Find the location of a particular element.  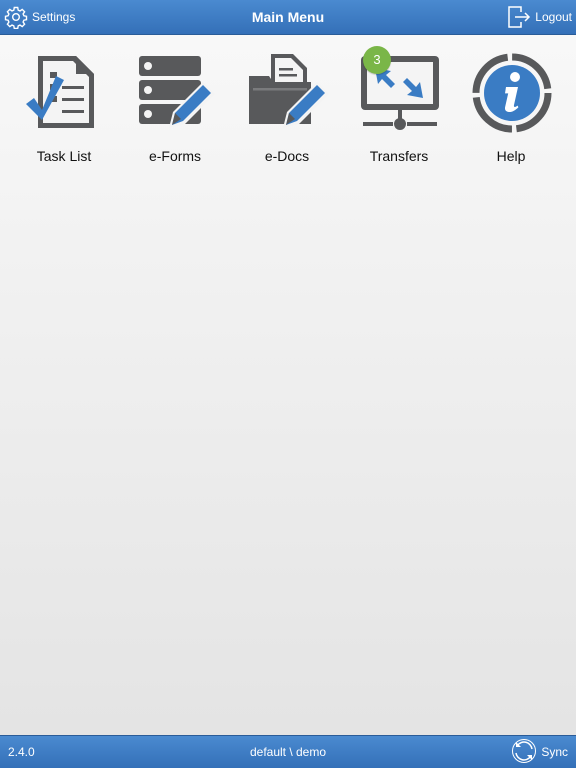

task-list-icon is located at coordinates (65, 93).